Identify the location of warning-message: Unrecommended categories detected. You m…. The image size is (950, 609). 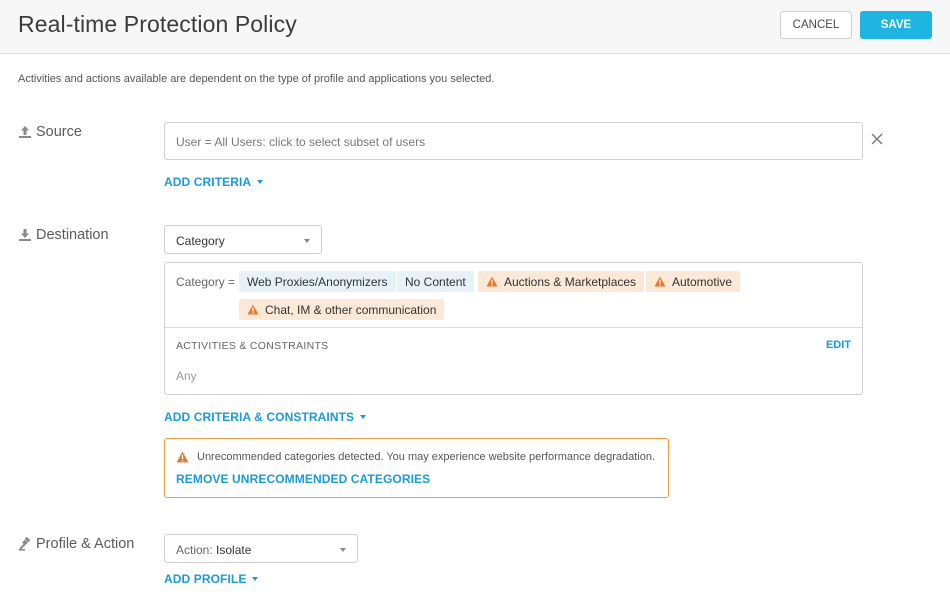
(415, 457).